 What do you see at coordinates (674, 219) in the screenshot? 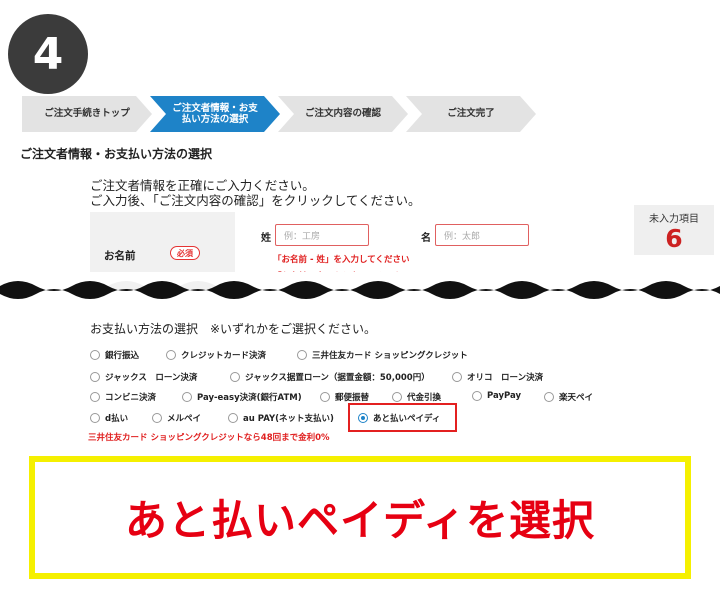
I see `remaining-label: 未入力項目` at bounding box center [674, 219].